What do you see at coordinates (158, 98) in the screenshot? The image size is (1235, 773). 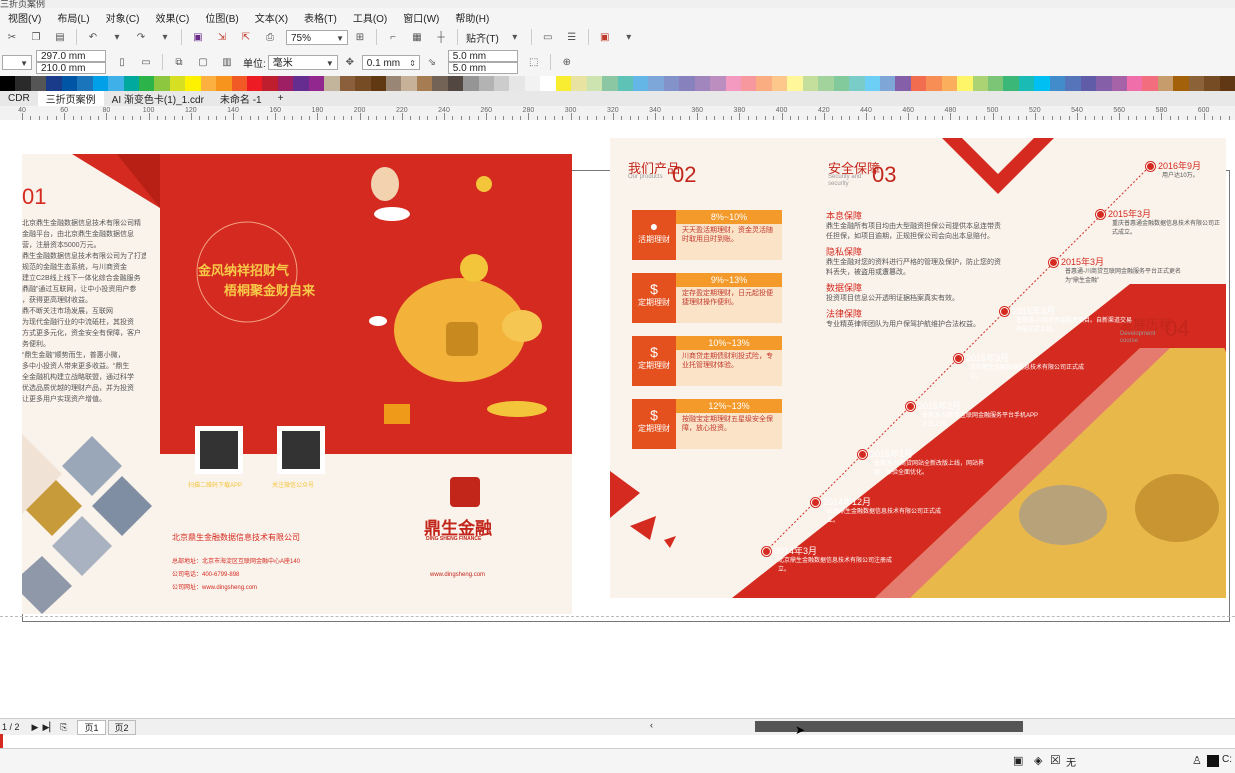 I see `tab-ai-gradient: AI 渐变色卡(1)_1.cdr` at bounding box center [158, 98].